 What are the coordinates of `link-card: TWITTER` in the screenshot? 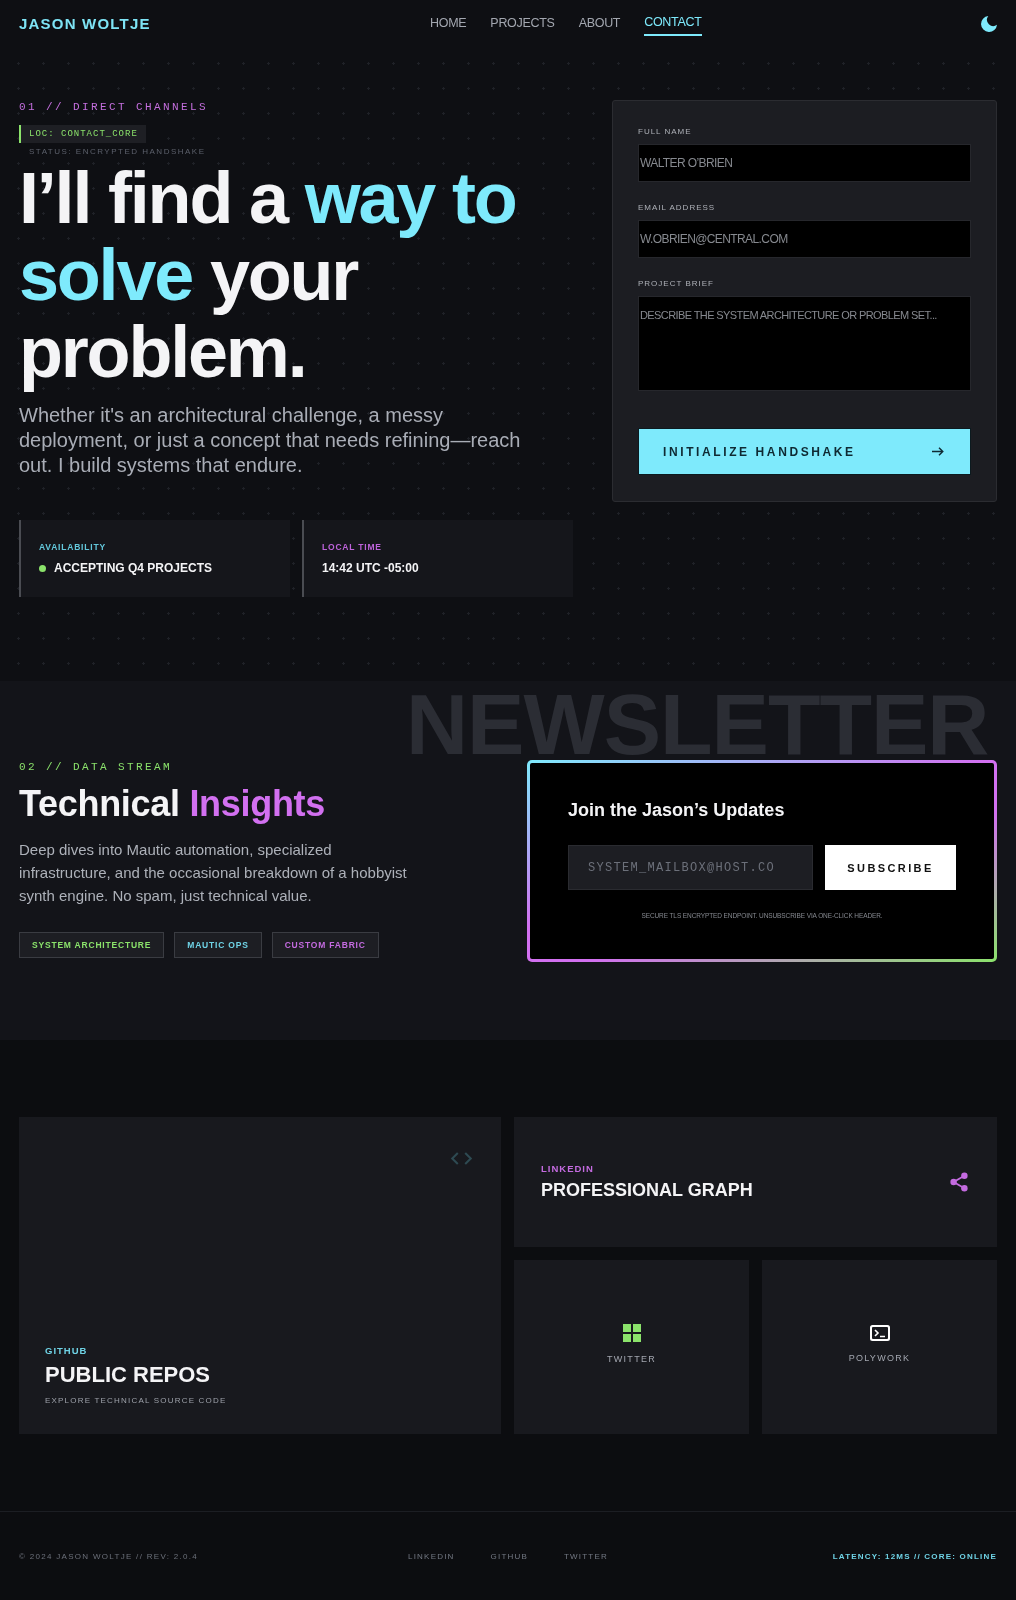 It's located at (631, 1347).